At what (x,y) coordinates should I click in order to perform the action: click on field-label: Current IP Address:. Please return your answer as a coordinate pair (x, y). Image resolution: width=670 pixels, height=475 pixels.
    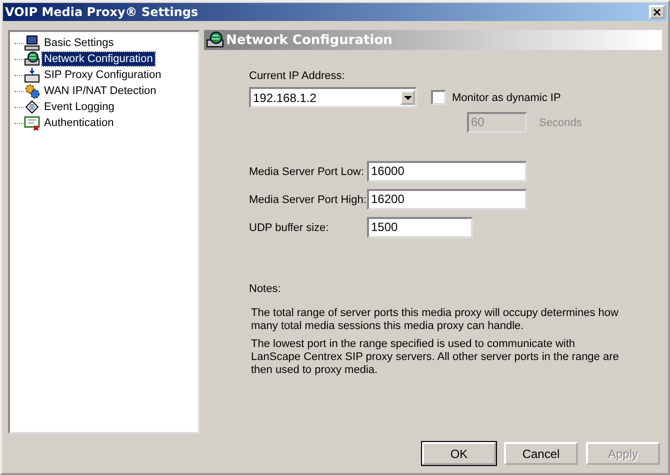
    Looking at the image, I should click on (297, 76).